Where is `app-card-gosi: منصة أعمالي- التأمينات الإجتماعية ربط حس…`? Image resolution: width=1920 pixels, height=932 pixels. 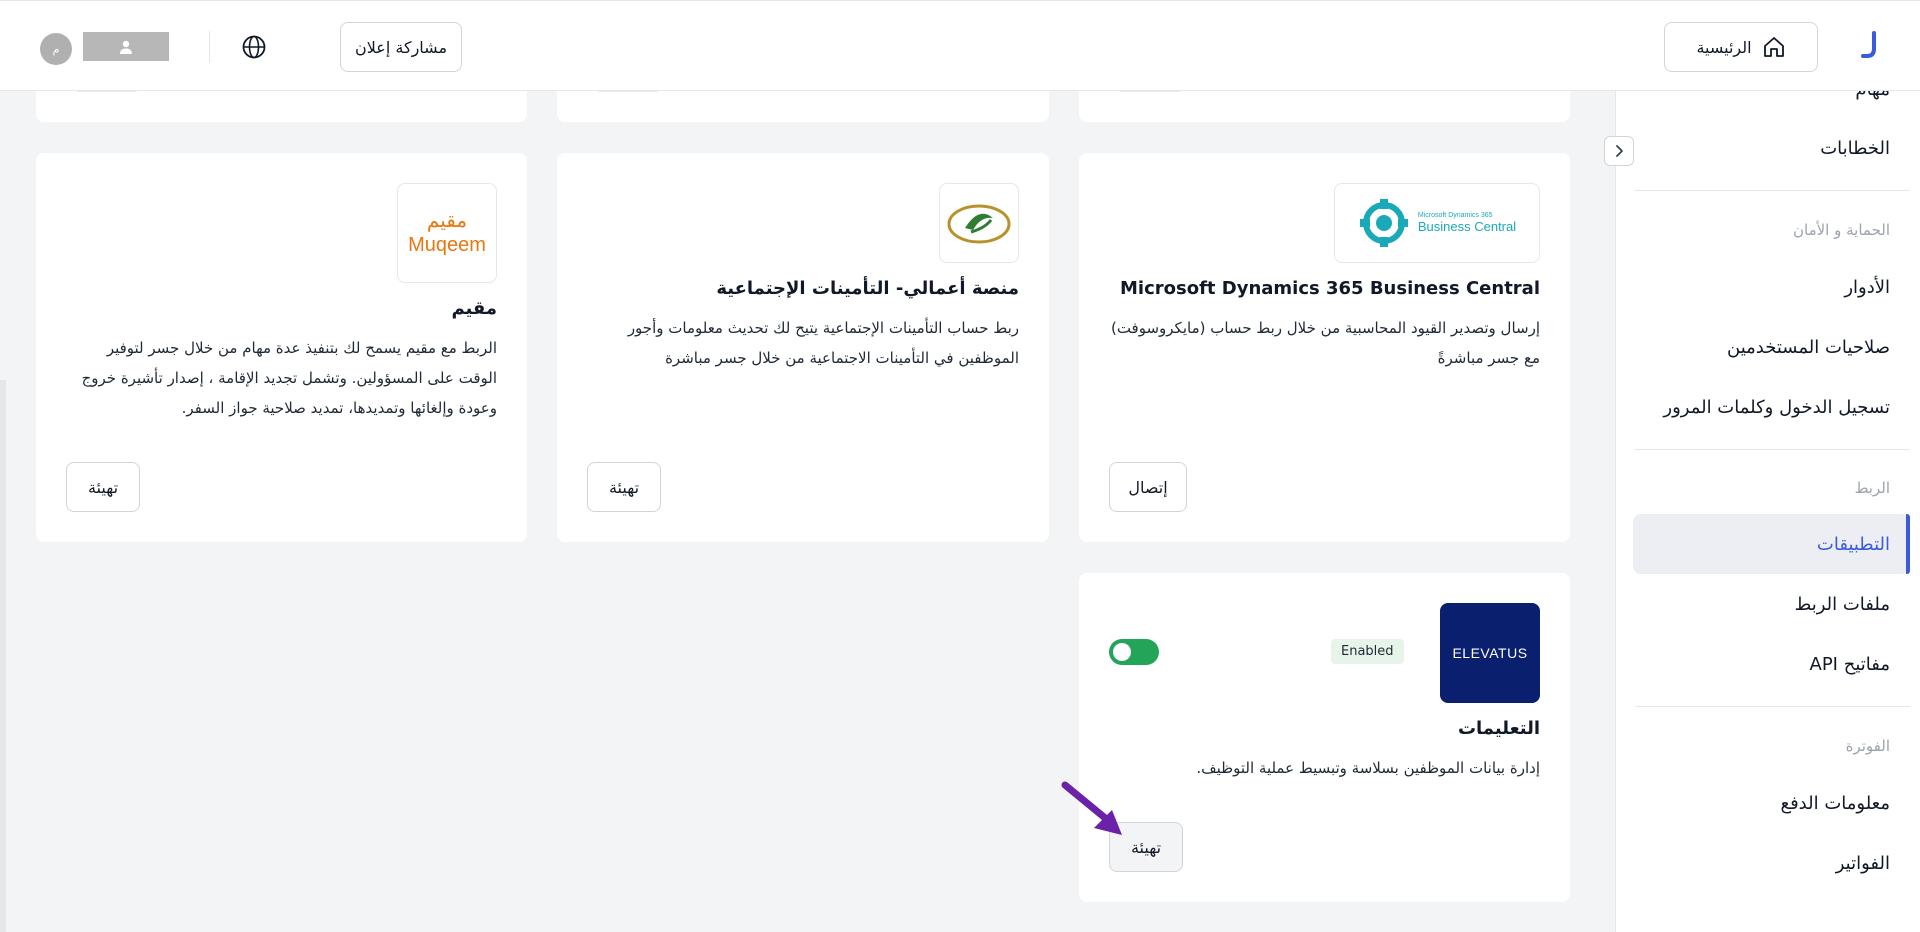
app-card-gosi: منصة أعمالي- التأمينات الإجتماعية ربط حس… is located at coordinates (803, 347).